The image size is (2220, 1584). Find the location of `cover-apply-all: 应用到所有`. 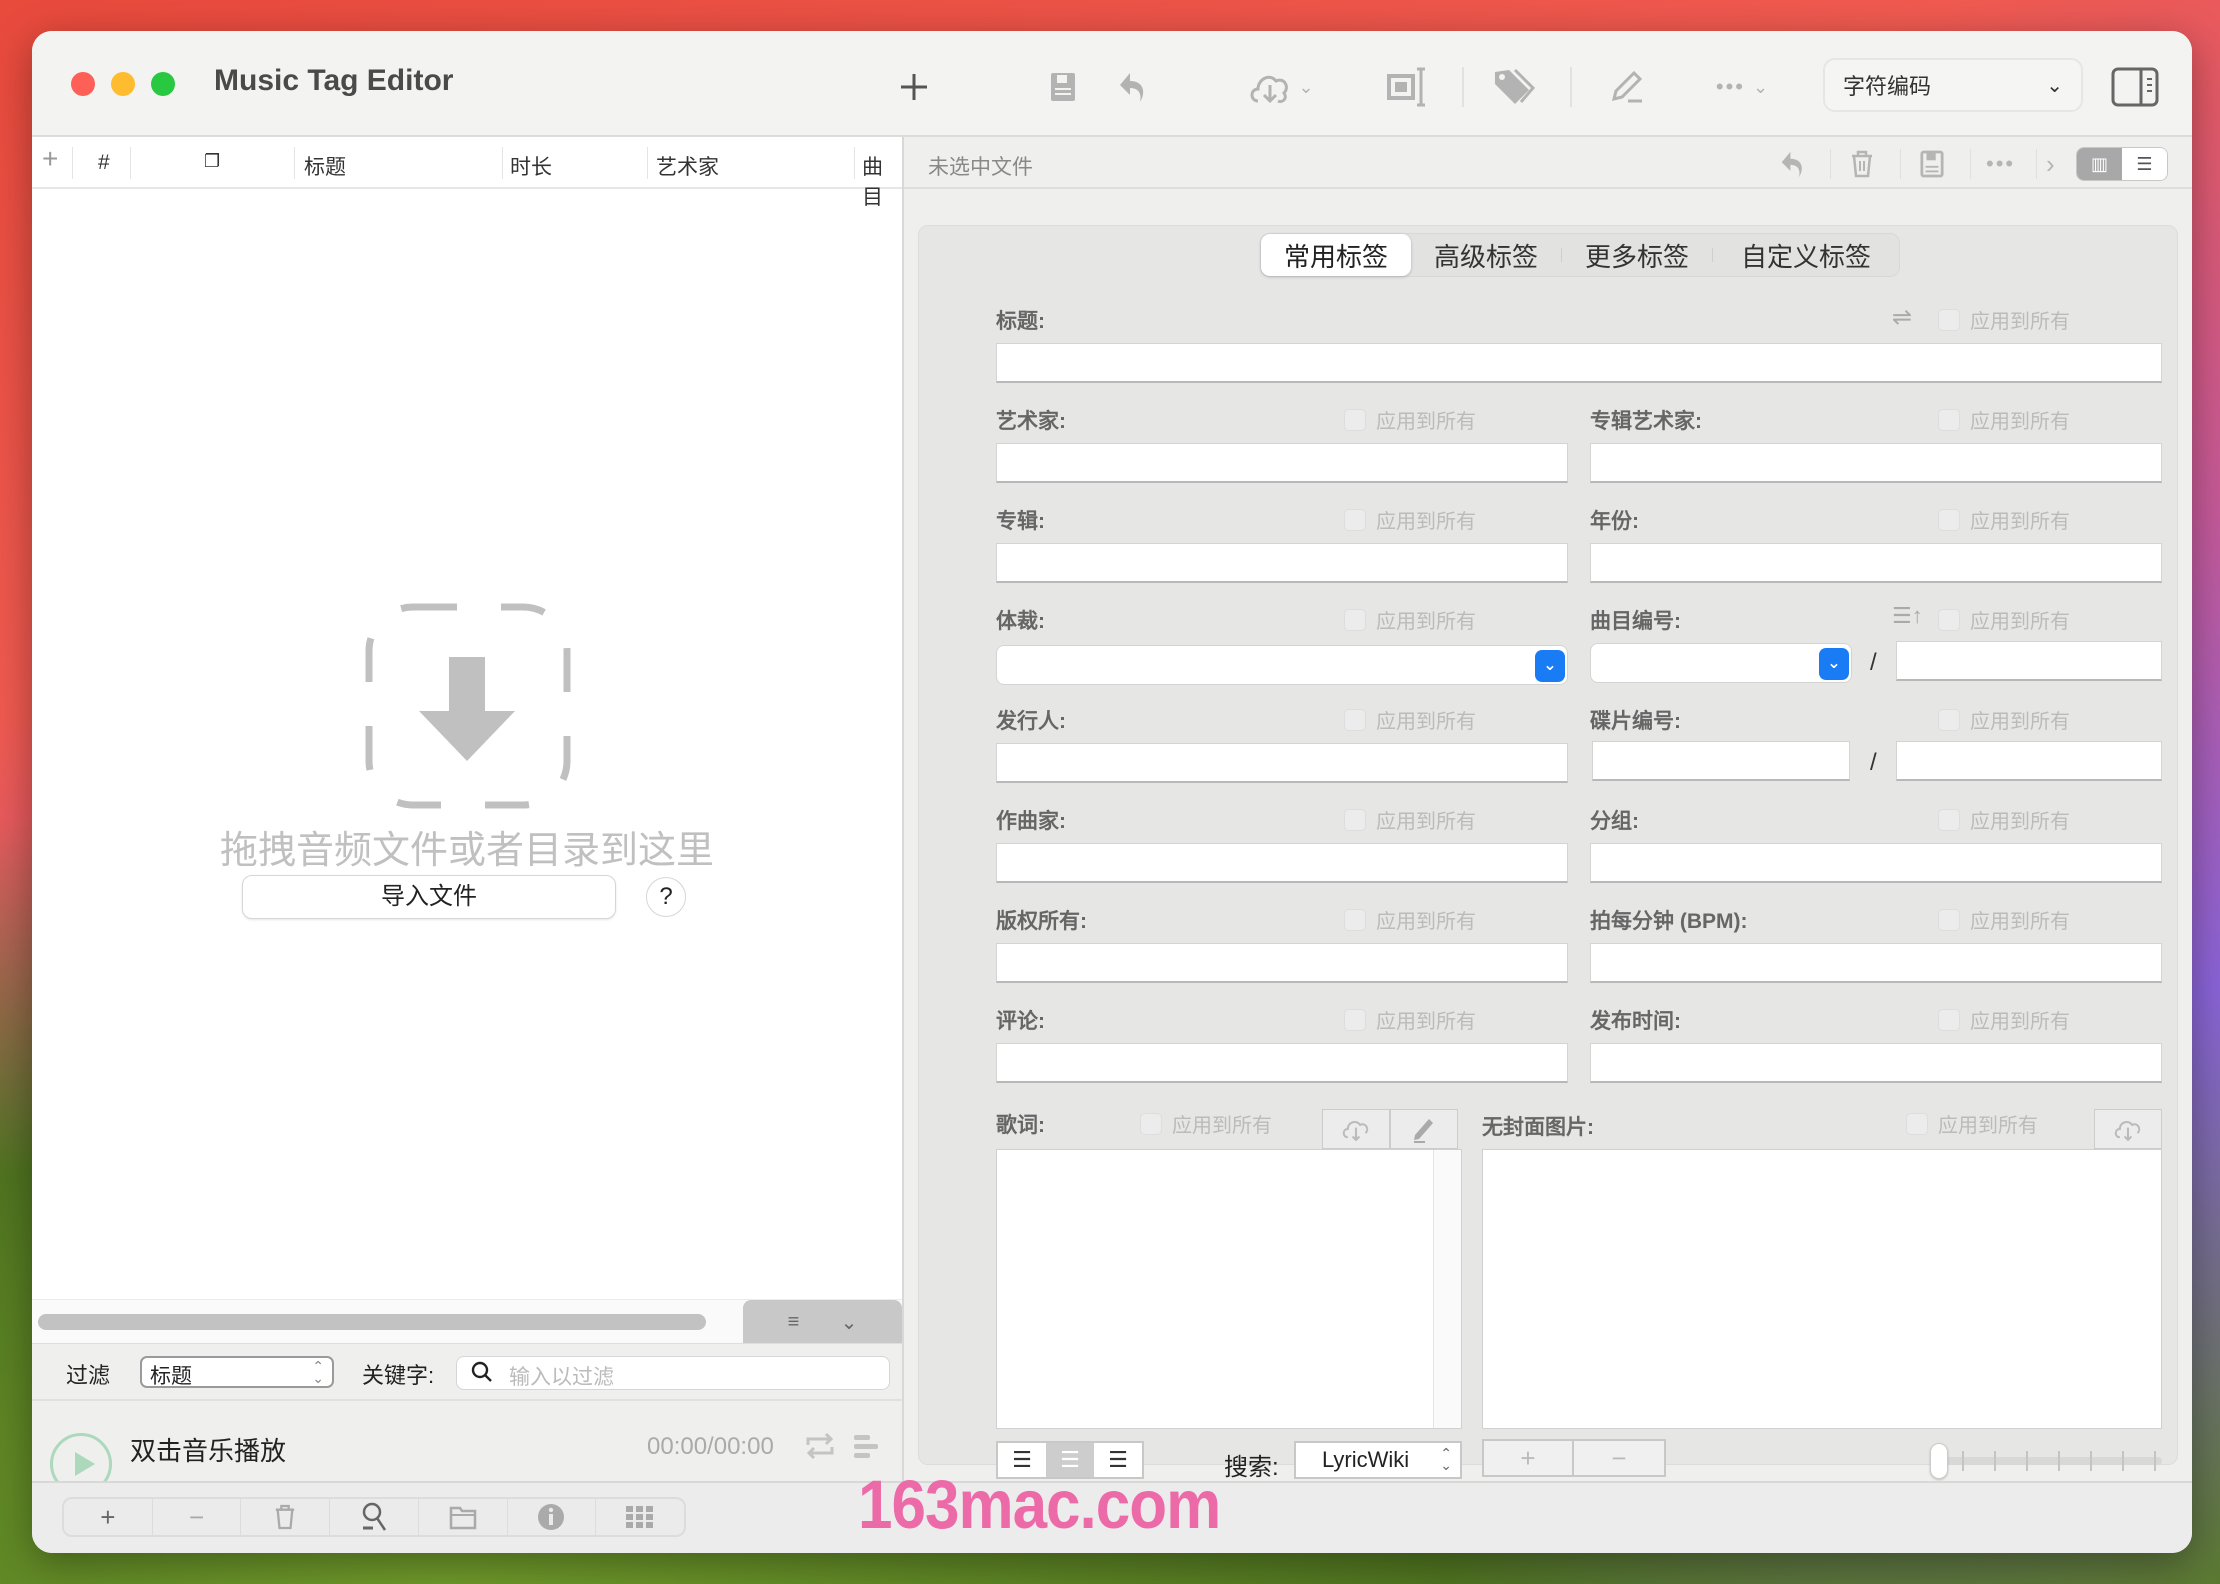

cover-apply-all: 应用到所有 is located at coordinates (1972, 1123).